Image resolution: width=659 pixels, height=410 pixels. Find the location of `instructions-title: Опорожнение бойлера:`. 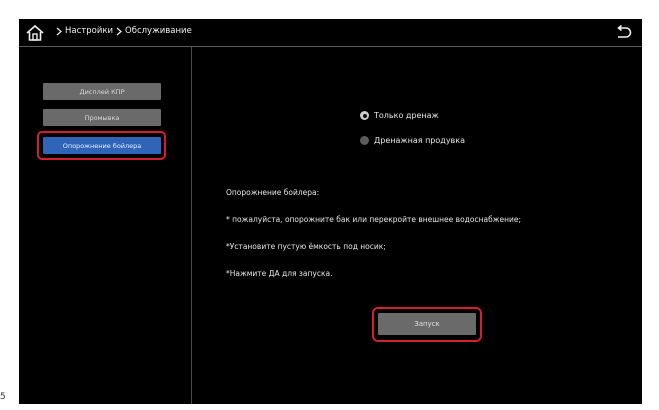

instructions-title: Опорожнение бойлера: is located at coordinates (273, 192).